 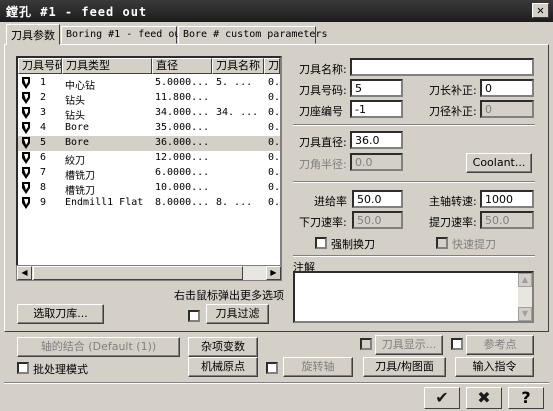 What do you see at coordinates (40, 66) in the screenshot?
I see `column-header-tool-number: 刀具号码` at bounding box center [40, 66].